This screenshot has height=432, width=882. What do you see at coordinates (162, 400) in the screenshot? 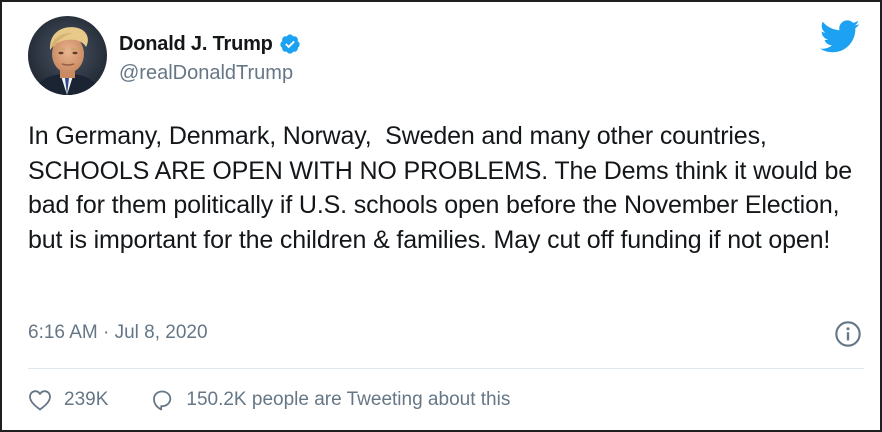
I see `speech-bubble-icon` at bounding box center [162, 400].